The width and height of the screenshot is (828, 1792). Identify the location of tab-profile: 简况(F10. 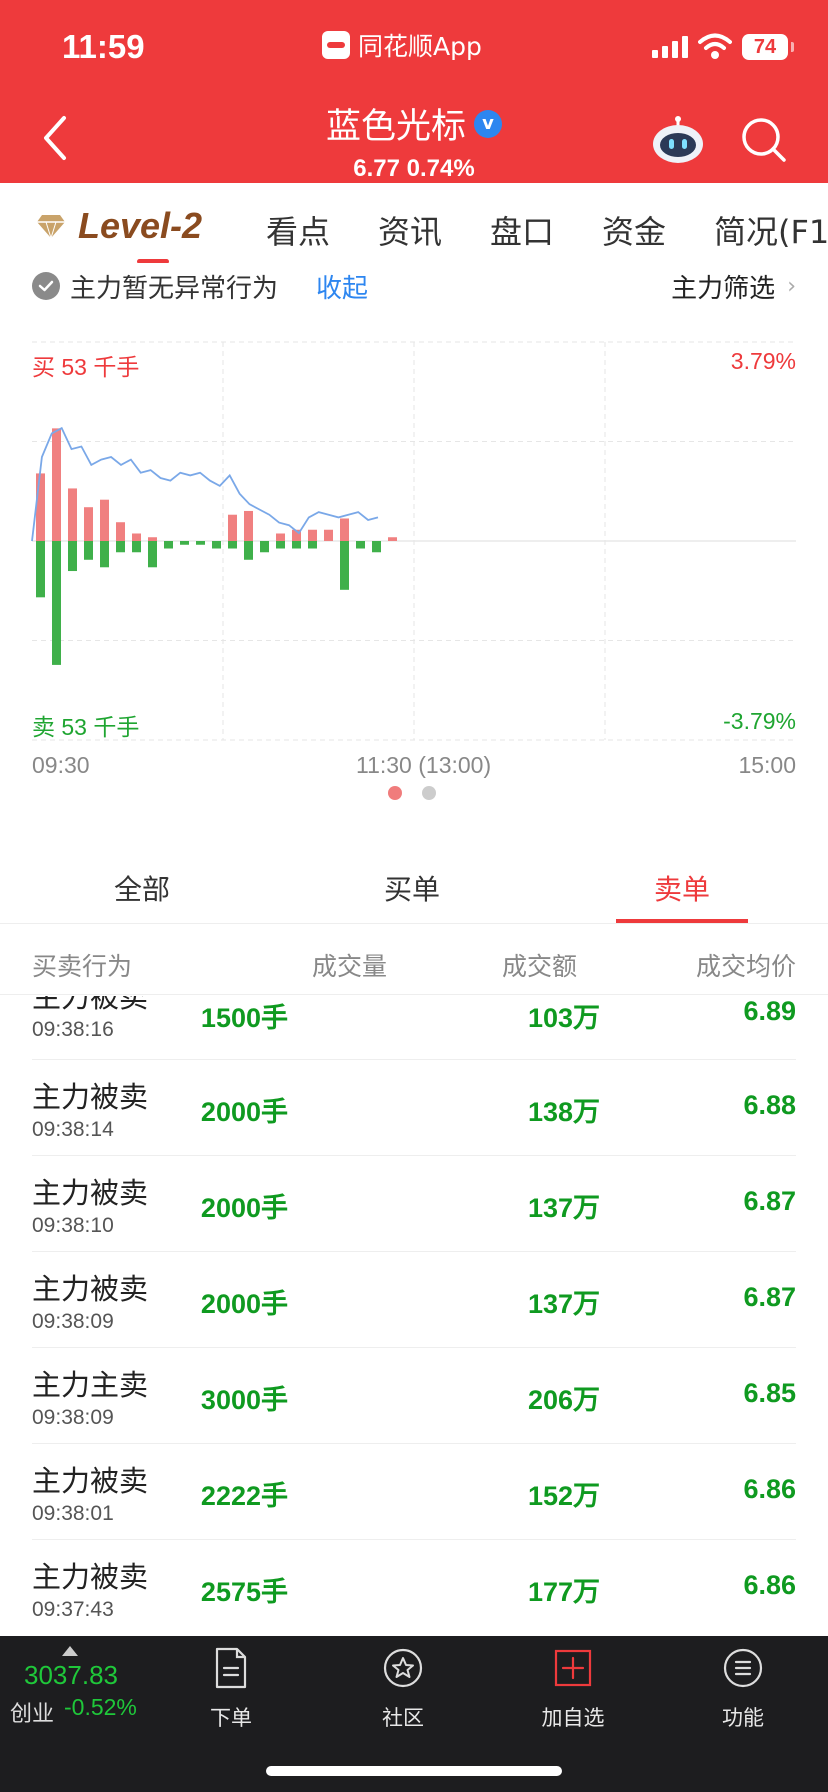
(771, 230).